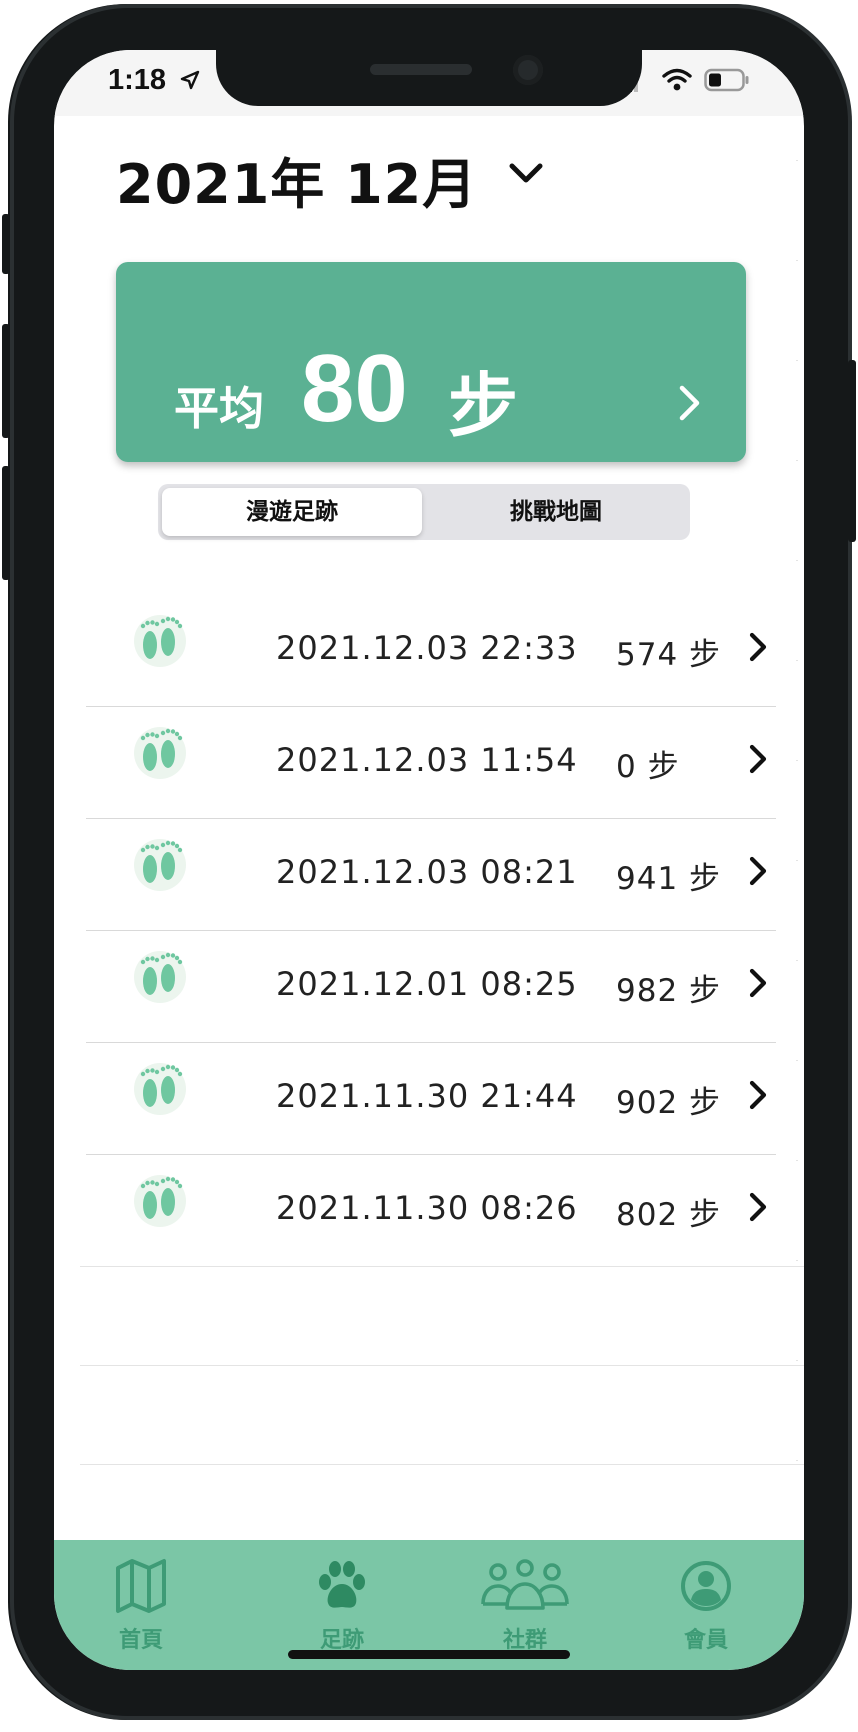 The height and width of the screenshot is (1732, 858). What do you see at coordinates (429, 78) in the screenshot?
I see `notch` at bounding box center [429, 78].